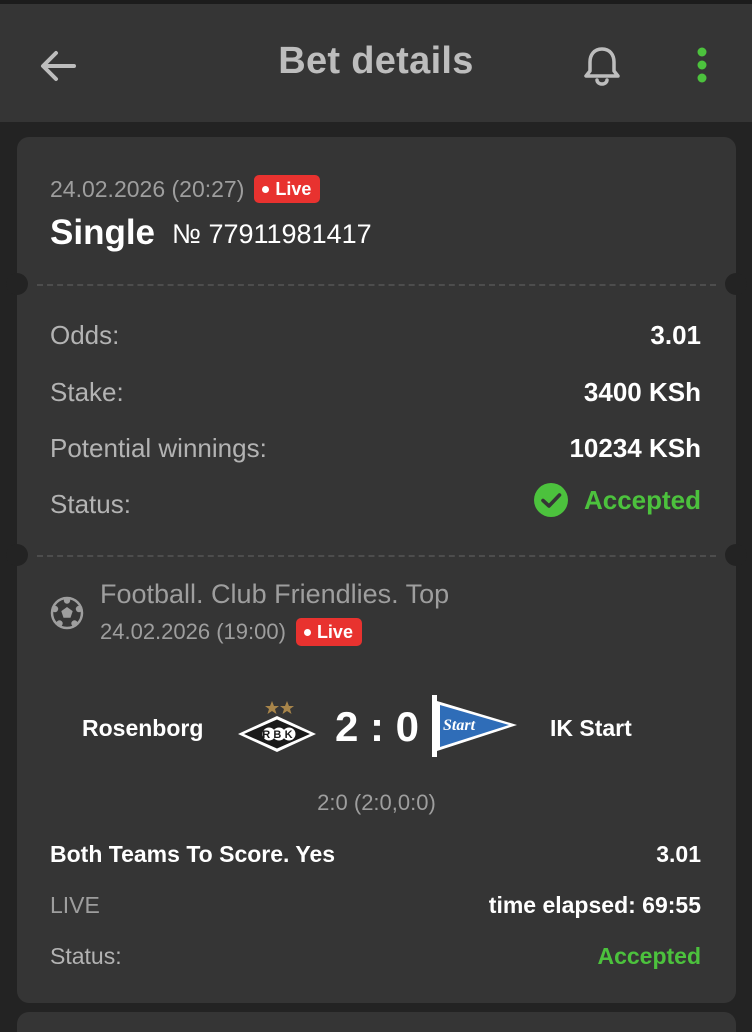 The image size is (752, 1032). Describe the element at coordinates (550, 500) in the screenshot. I see `check-circle-icon` at that location.